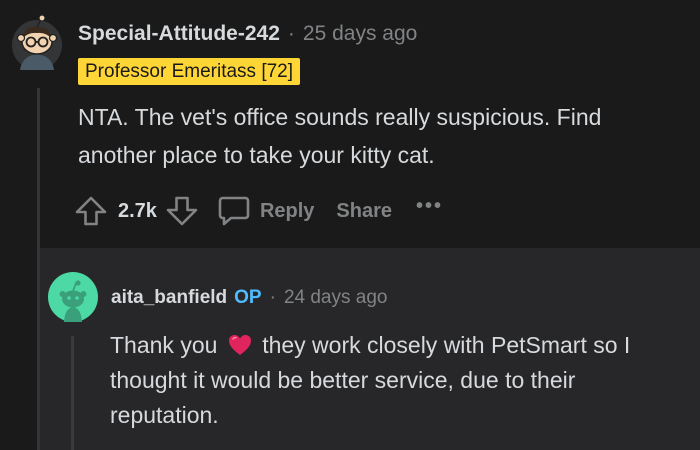 This screenshot has width=700, height=450. What do you see at coordinates (137, 210) in the screenshot?
I see `vote-count: 2.7k` at bounding box center [137, 210].